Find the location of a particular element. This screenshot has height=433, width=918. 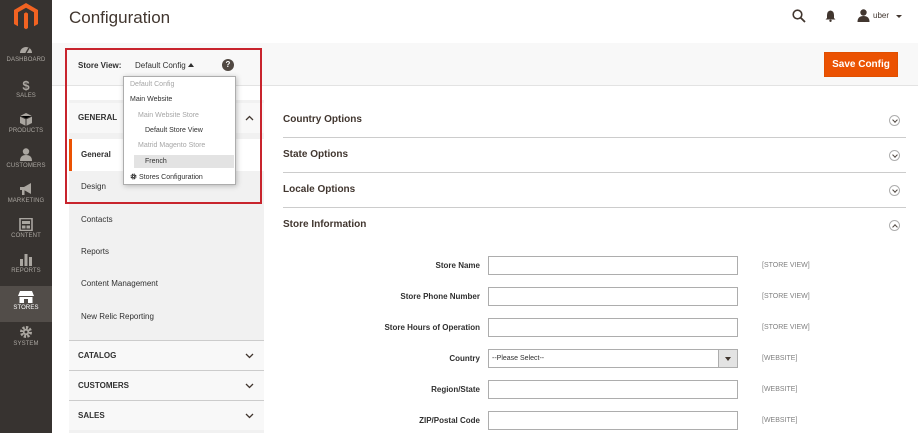

section-country-options-title: Country Options is located at coordinates (322, 119).